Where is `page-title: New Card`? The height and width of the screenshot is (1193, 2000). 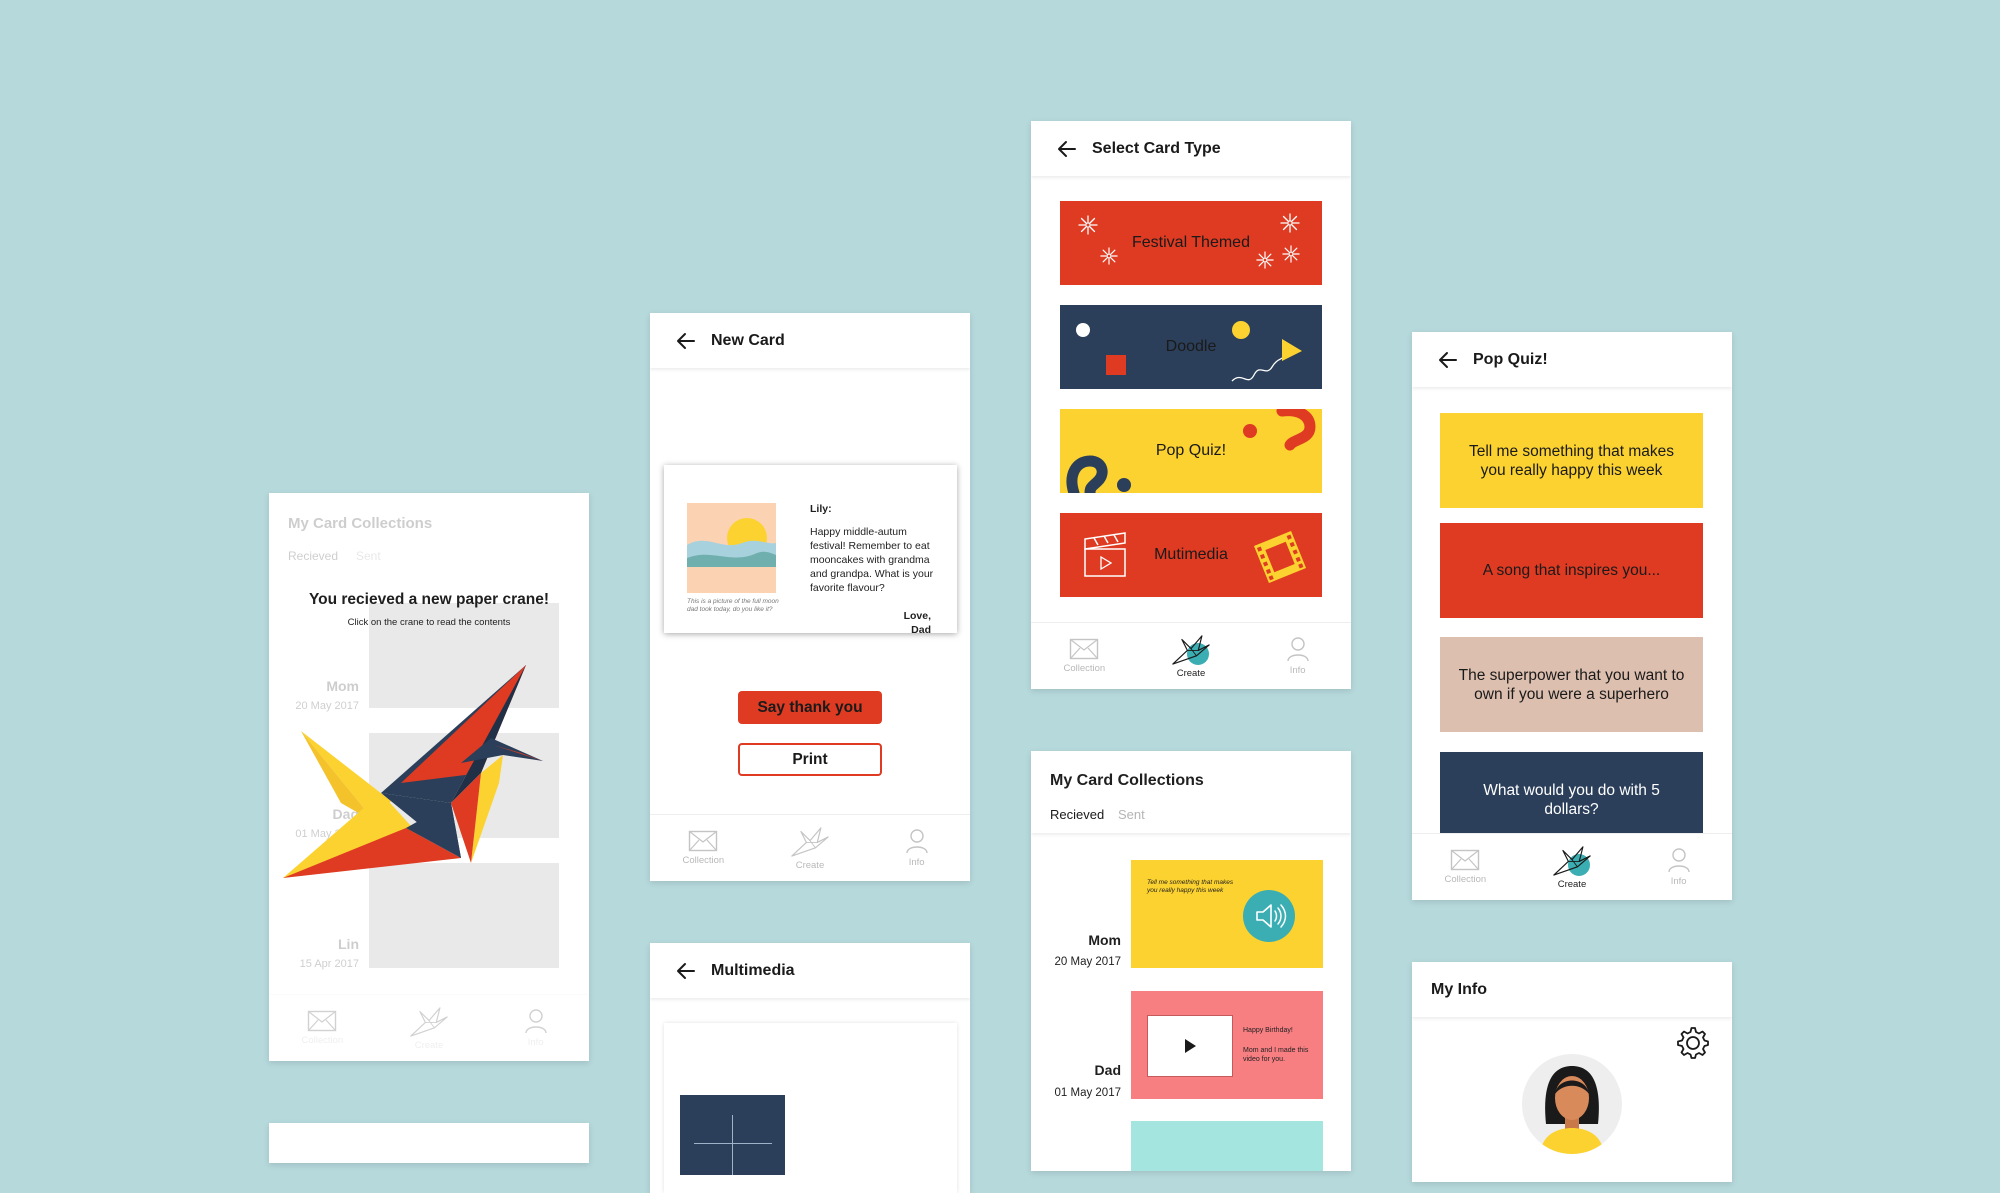 page-title: New Card is located at coordinates (748, 340).